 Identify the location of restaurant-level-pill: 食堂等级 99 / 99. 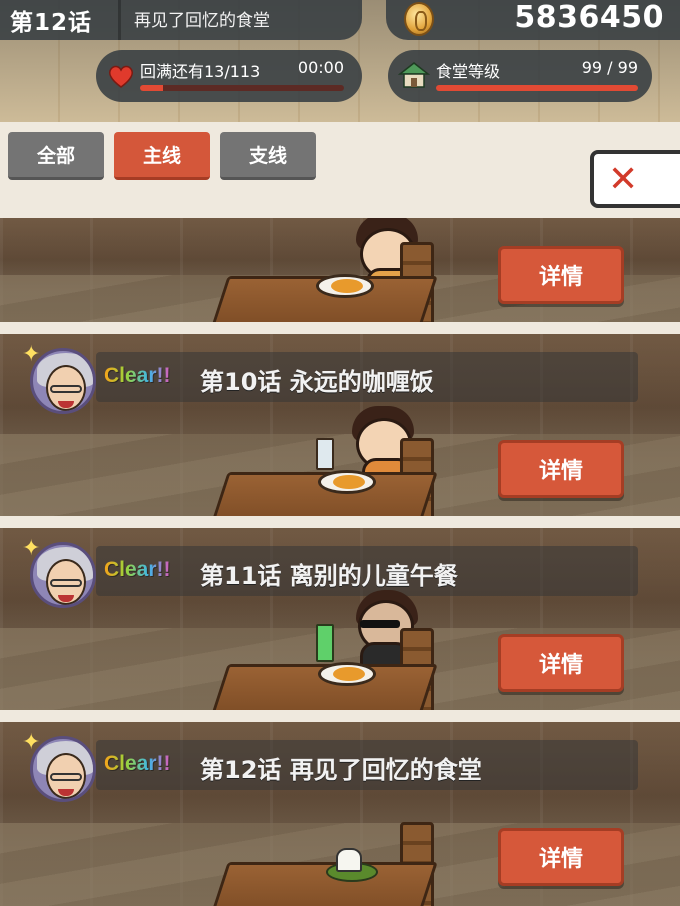
(520, 76).